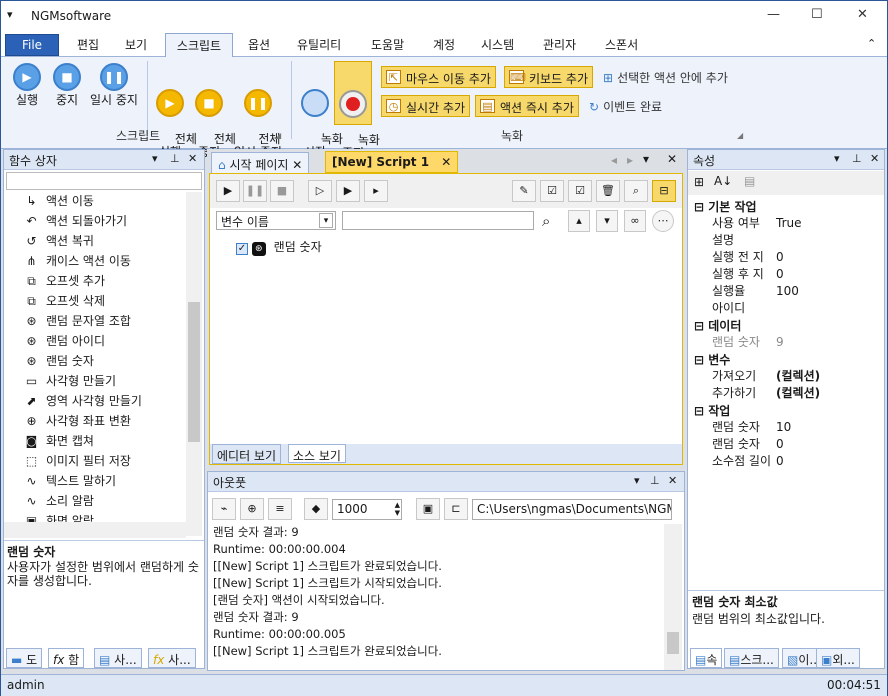 This screenshot has height=696, width=888. I want to click on scroll-tabs-right-icon: ▸, so click(630, 160).